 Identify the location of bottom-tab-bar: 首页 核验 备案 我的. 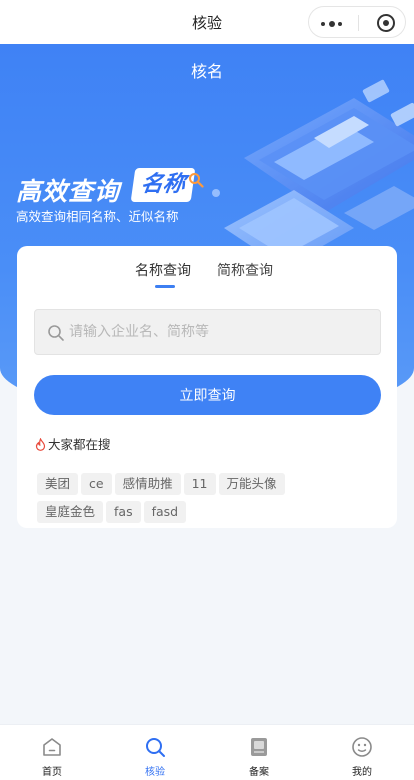
(207, 752).